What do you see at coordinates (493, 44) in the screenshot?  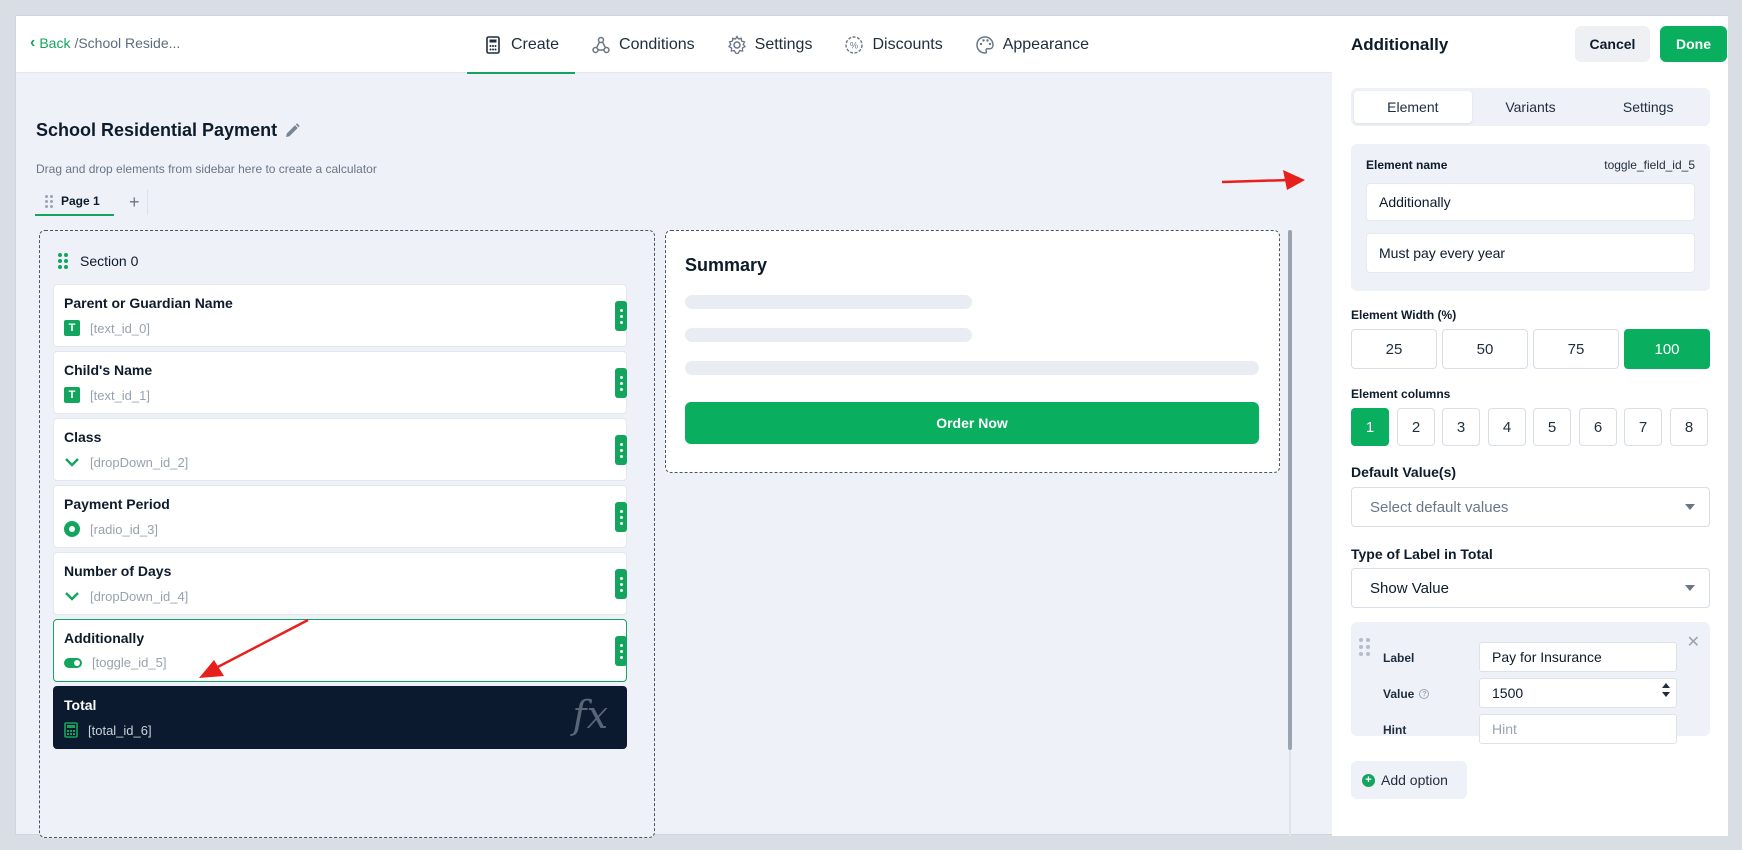 I see `calculator-icon` at bounding box center [493, 44].